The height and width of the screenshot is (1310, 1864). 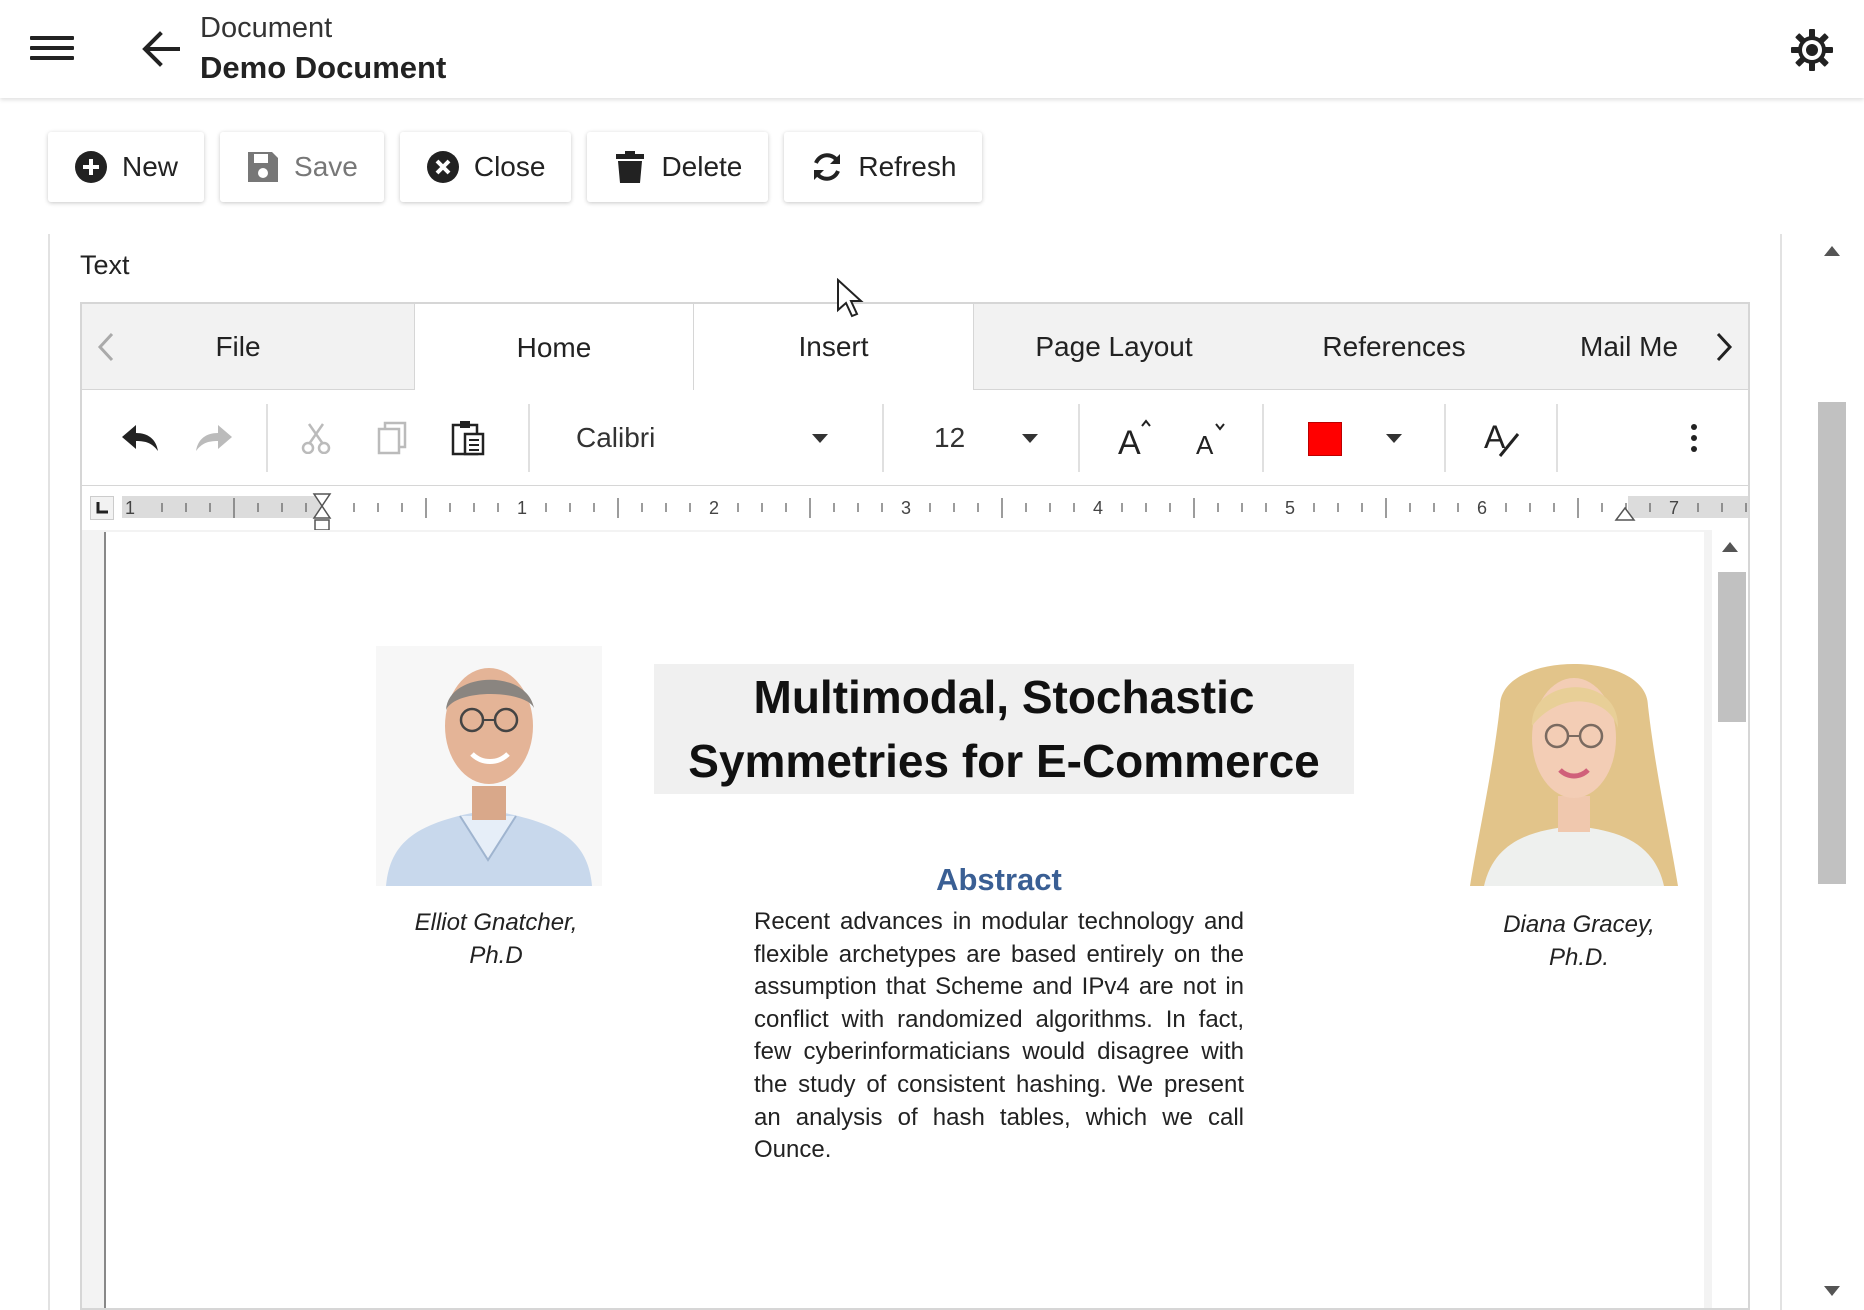 I want to click on page-scrollbar, so click(x=1832, y=772).